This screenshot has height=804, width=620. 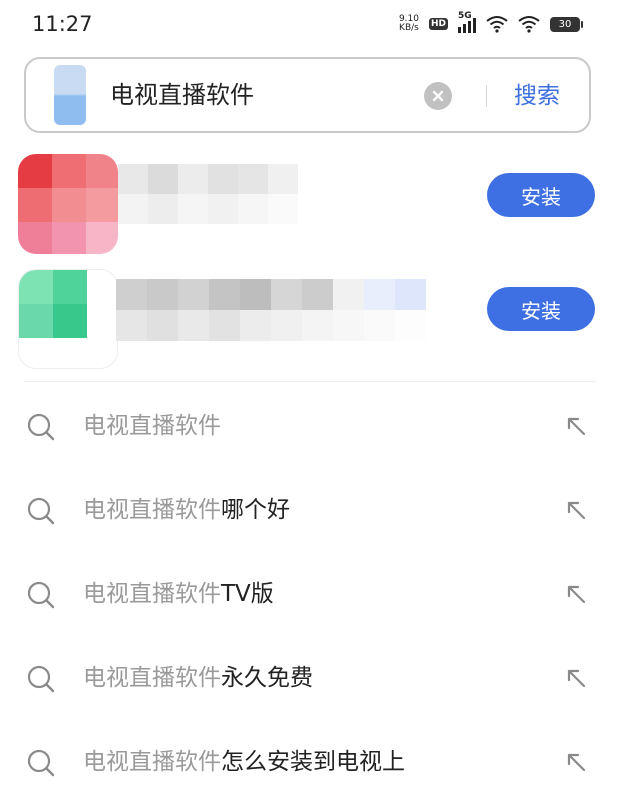 What do you see at coordinates (310, 594) in the screenshot?
I see `suggestion-item: 电视直播软件TV版` at bounding box center [310, 594].